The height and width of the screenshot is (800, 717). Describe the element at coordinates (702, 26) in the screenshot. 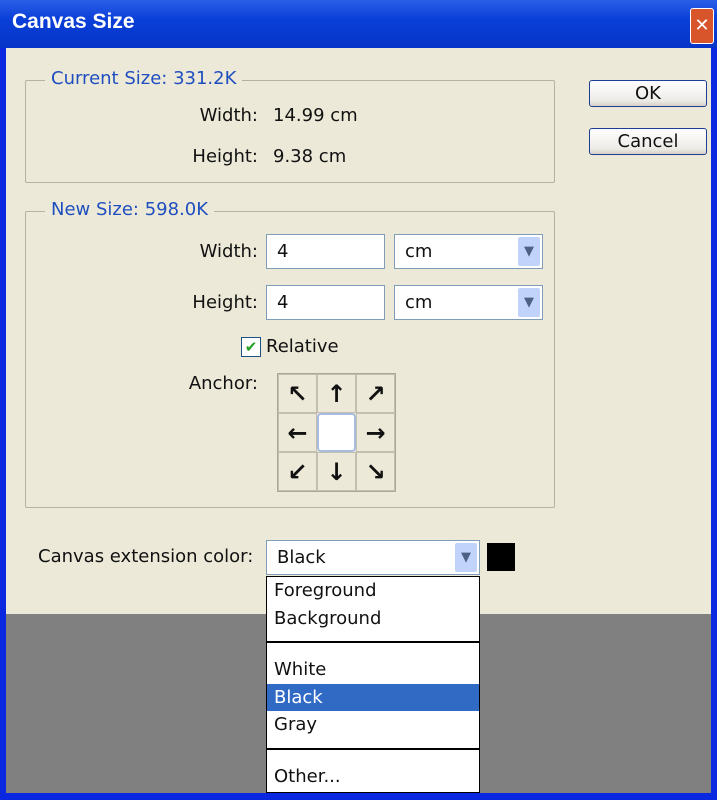

I see `close-icon: ✕` at that location.